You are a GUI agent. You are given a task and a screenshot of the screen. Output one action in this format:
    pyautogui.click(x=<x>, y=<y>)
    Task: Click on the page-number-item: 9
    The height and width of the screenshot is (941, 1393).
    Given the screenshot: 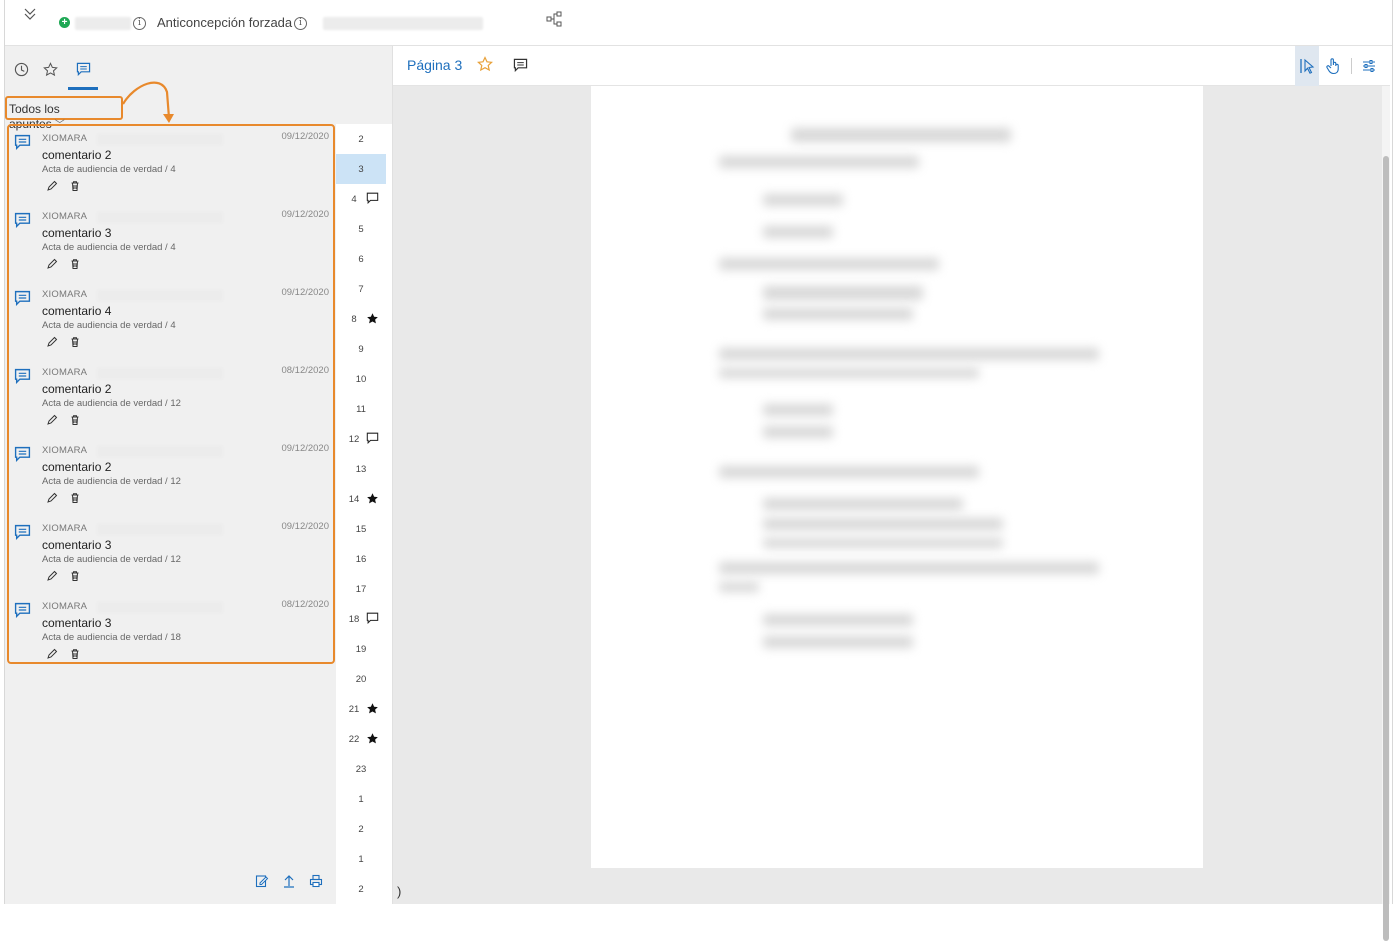 What is the action you would take?
    pyautogui.click(x=361, y=349)
    